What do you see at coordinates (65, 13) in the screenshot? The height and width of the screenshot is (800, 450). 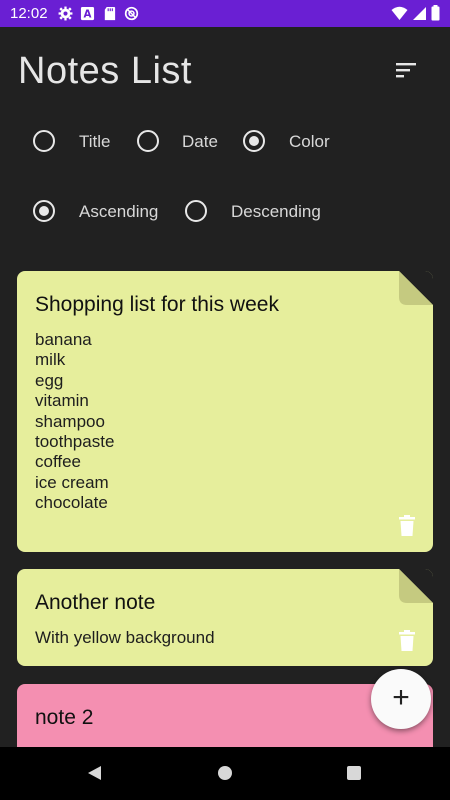 I see `settings-icon` at bounding box center [65, 13].